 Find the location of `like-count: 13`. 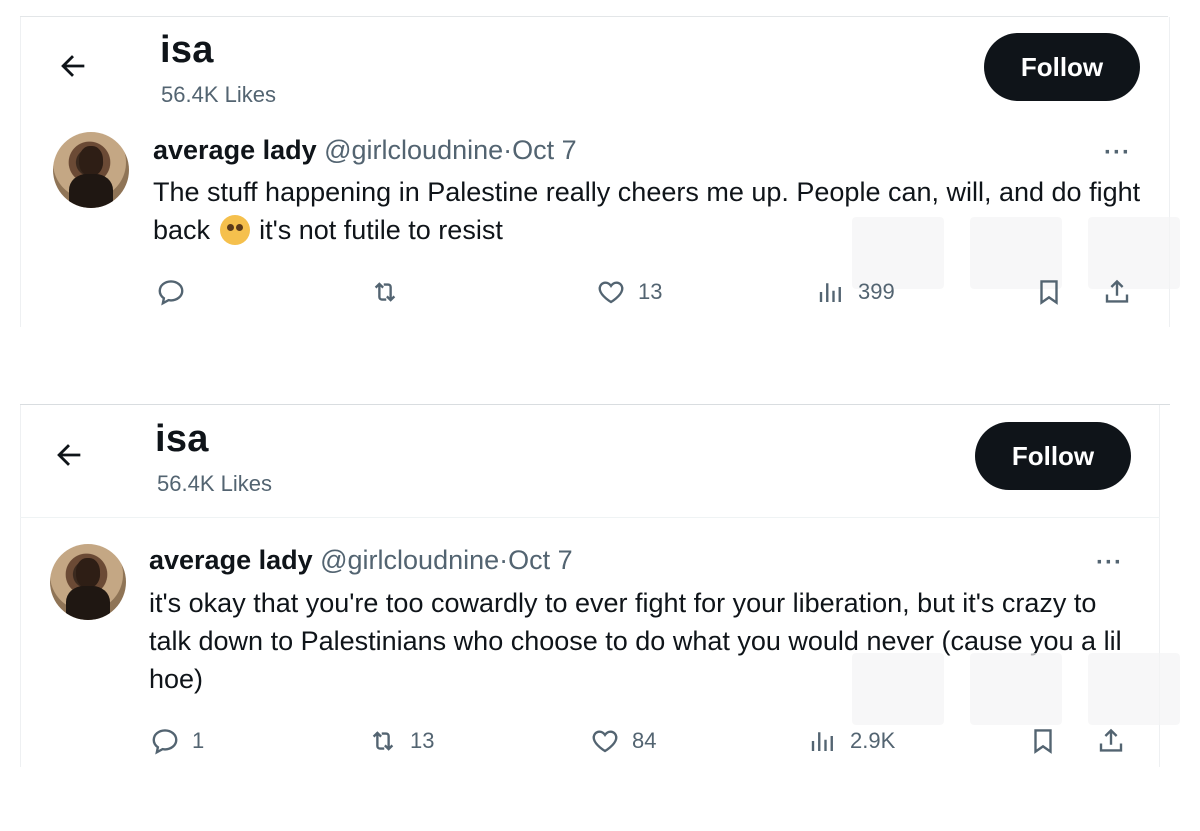

like-count: 13 is located at coordinates (650, 291).